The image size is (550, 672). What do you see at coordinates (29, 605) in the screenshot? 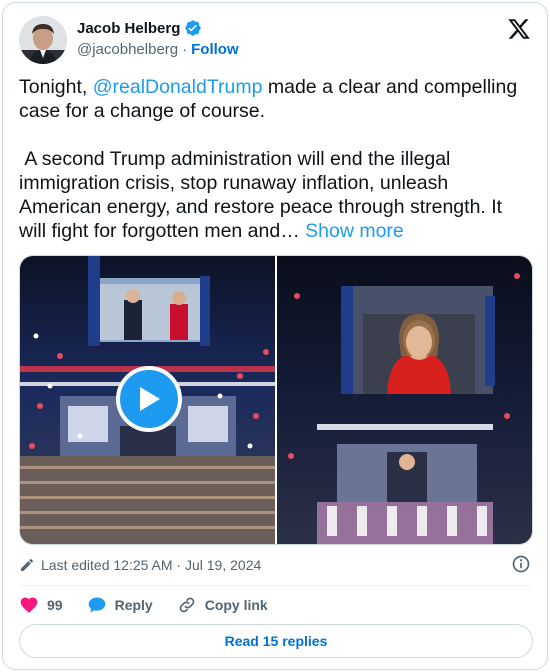
I see `heart-icon` at bounding box center [29, 605].